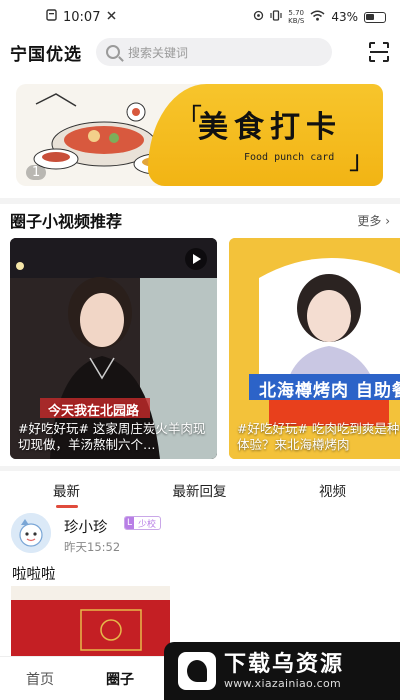 The width and height of the screenshot is (400, 700). Describe the element at coordinates (200, 220) in the screenshot. I see `video-section-header: 圈子小视频推荐 更多 ›` at that location.